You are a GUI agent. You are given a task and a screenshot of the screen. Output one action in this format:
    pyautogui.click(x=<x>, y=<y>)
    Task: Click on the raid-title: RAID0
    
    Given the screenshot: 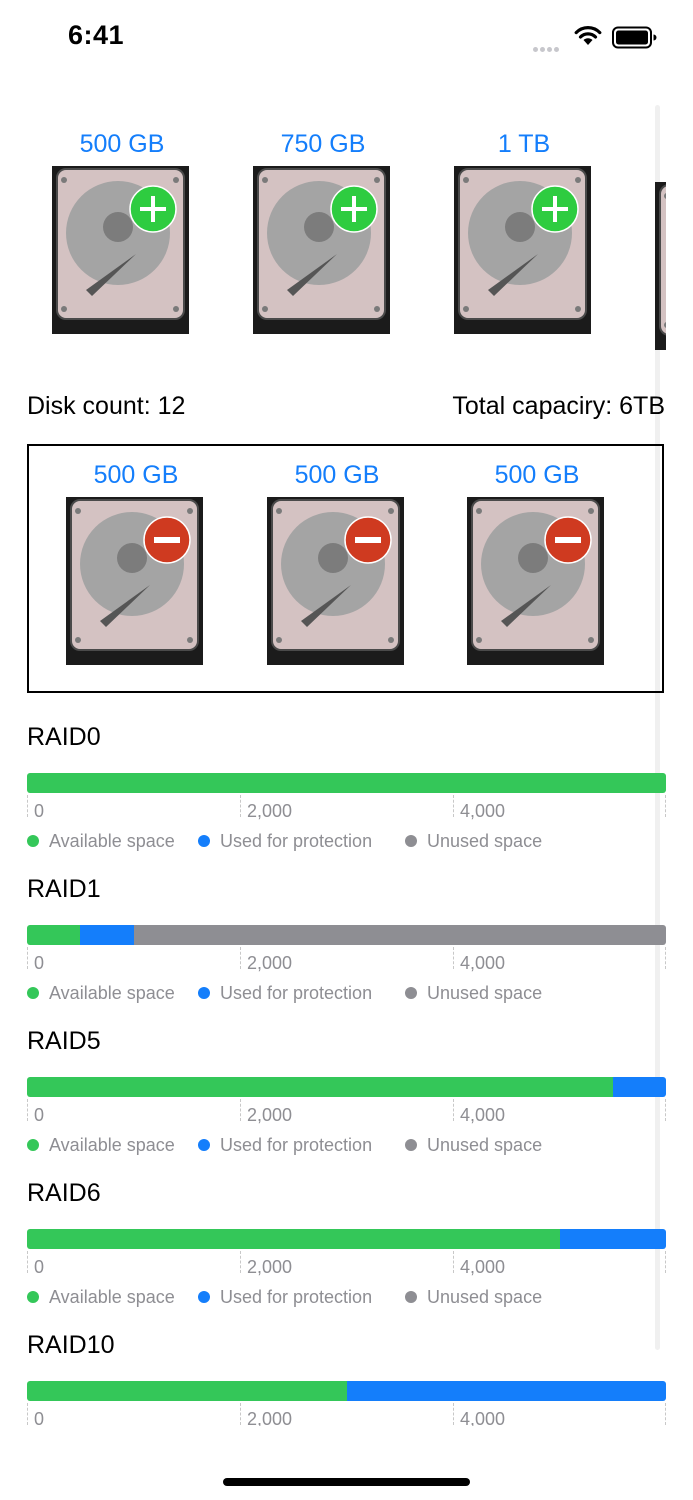 What is the action you would take?
    pyautogui.click(x=64, y=737)
    